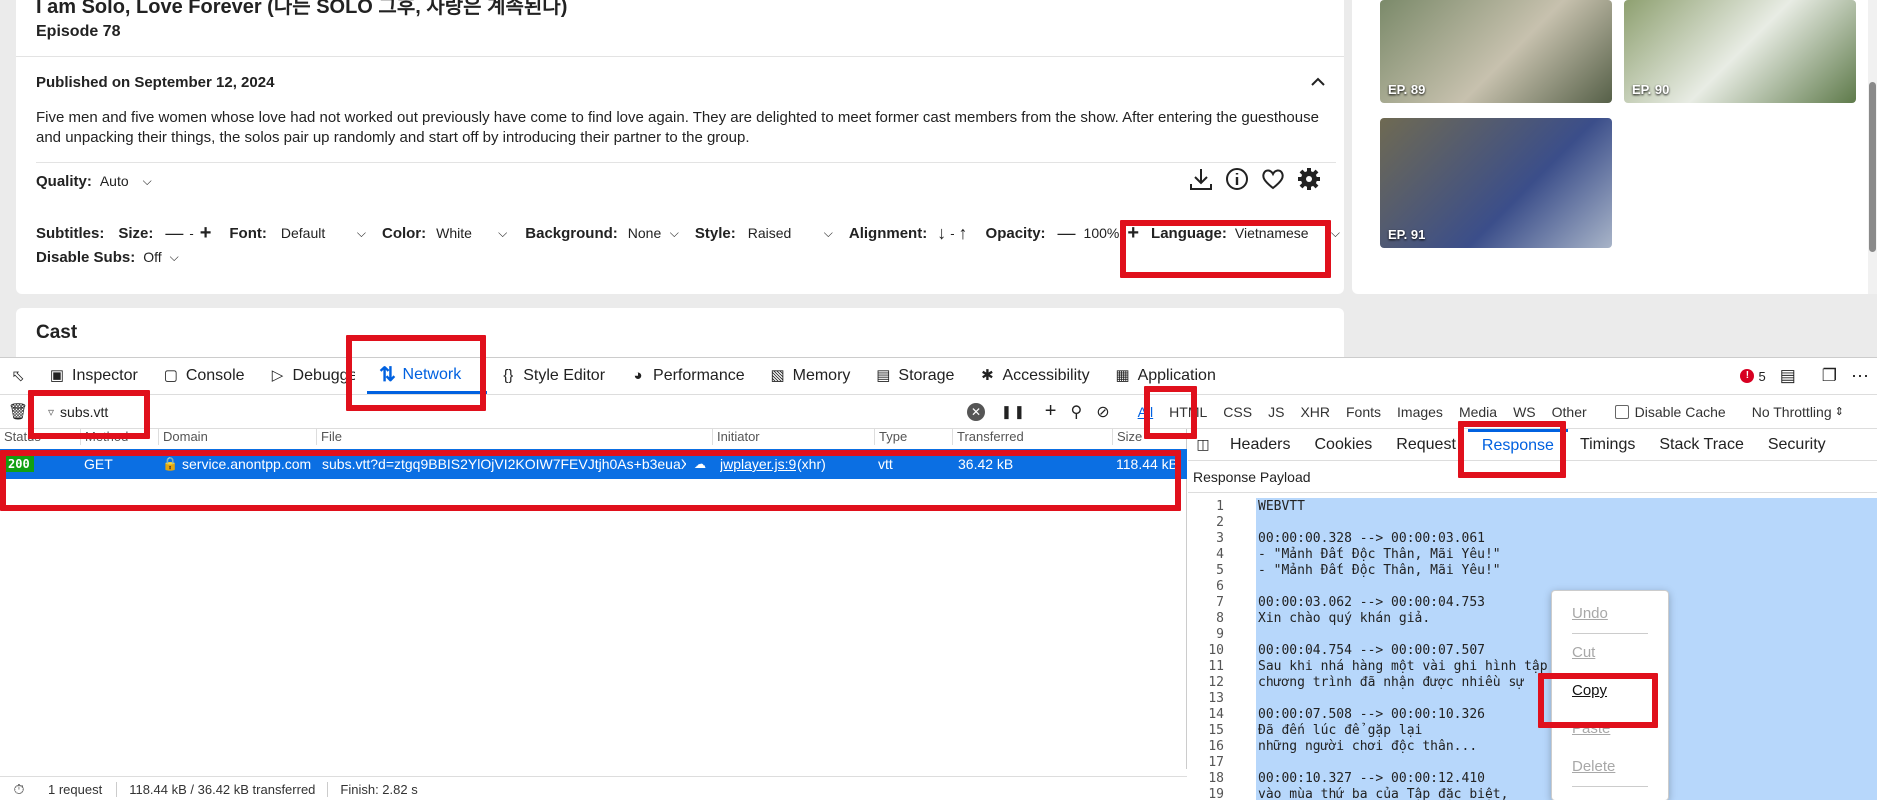  What do you see at coordinates (1478, 412) in the screenshot?
I see `filter-media: Media` at bounding box center [1478, 412].